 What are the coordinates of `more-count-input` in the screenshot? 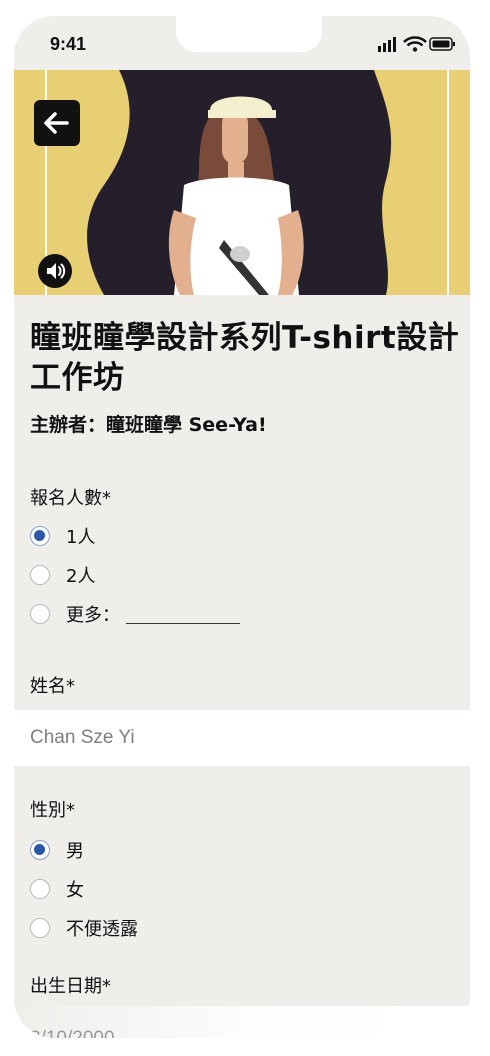 It's located at (183, 614).